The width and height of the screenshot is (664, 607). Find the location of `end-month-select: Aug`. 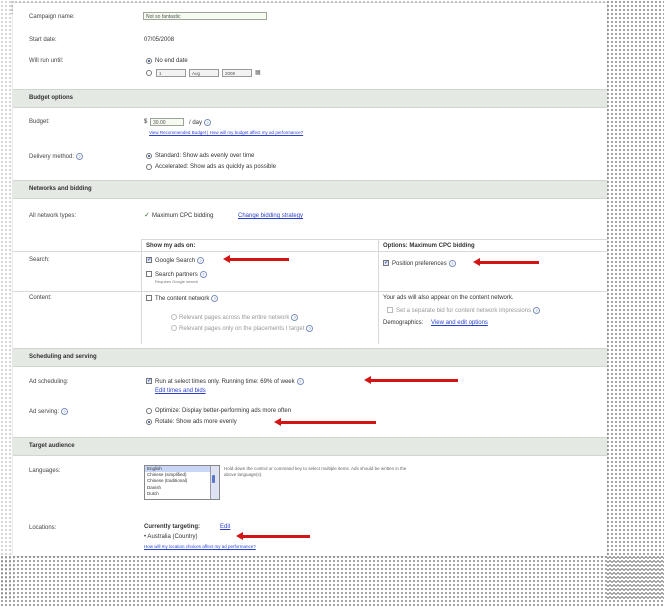

end-month-select: Aug is located at coordinates (204, 73).